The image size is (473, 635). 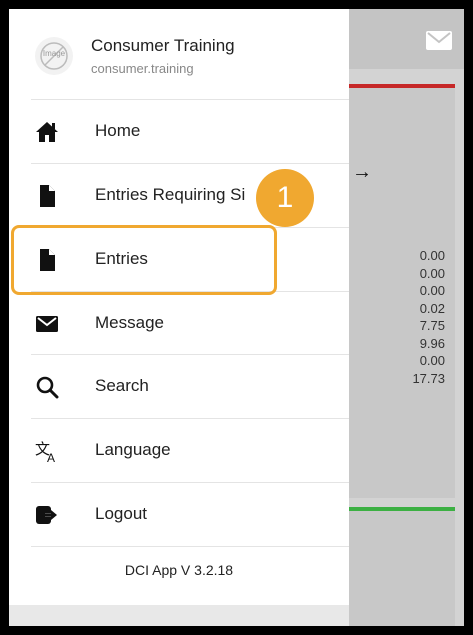 I want to click on arrow-right-icon: →, so click(x=362, y=172).